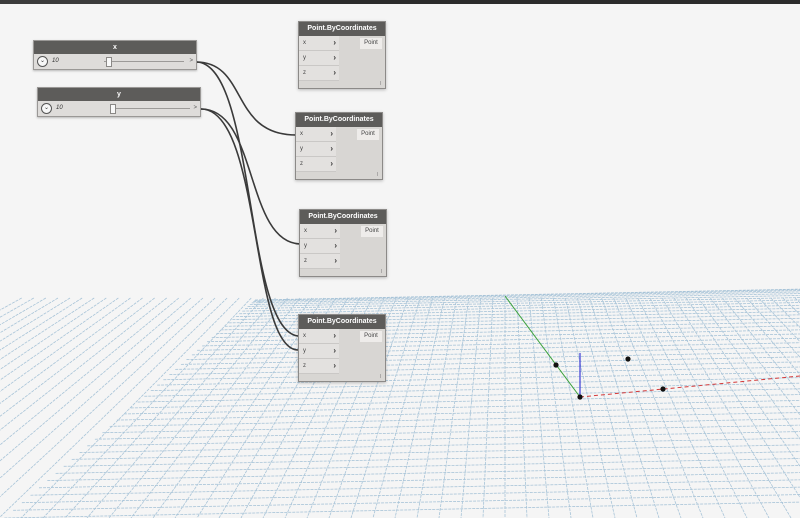 The image size is (800, 518). What do you see at coordinates (339, 146) in the screenshot?
I see `point-bycoordinates-node-2: Point.ByCoordinates x › y › z › Point l` at bounding box center [339, 146].